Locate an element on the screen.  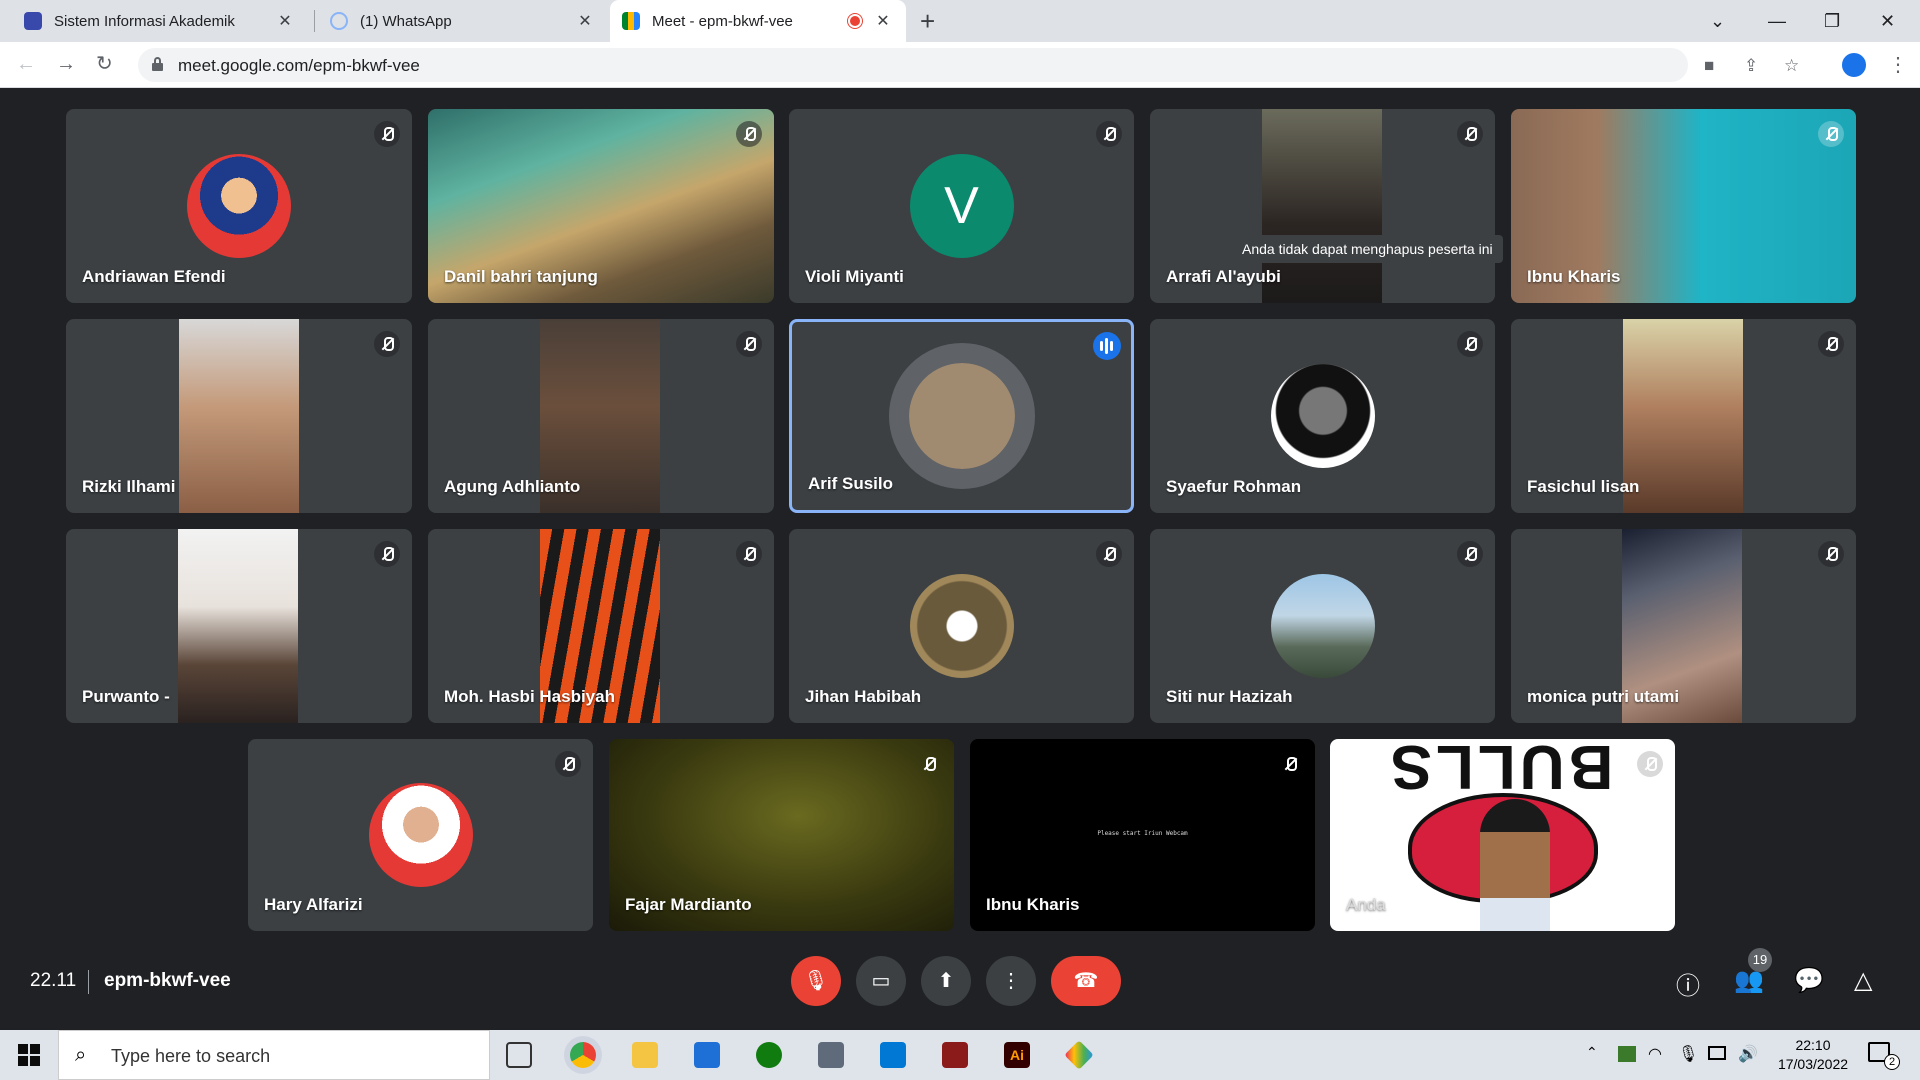
microphone-tray-icon: 🎙 is located at coordinates (1688, 1054).